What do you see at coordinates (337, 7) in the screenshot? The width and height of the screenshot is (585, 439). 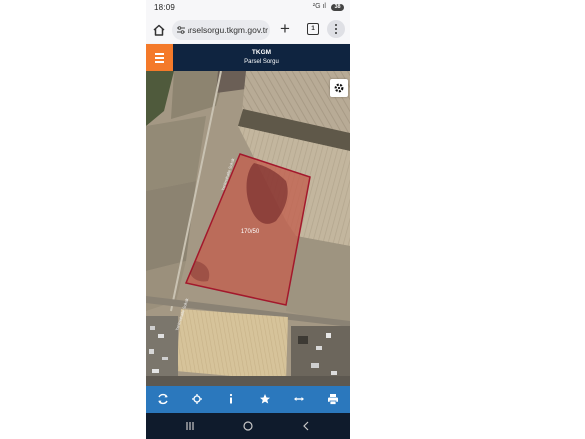 I see `battery-icon: 38` at bounding box center [337, 7].